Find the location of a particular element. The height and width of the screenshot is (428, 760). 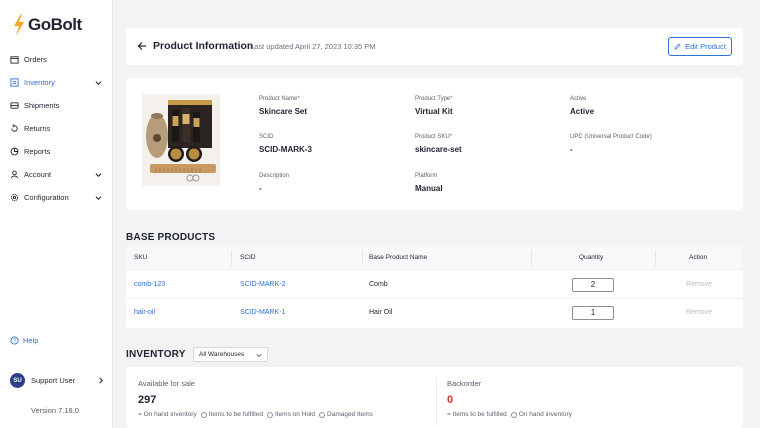

scid-link: SCID-MARK-2 is located at coordinates (263, 284).